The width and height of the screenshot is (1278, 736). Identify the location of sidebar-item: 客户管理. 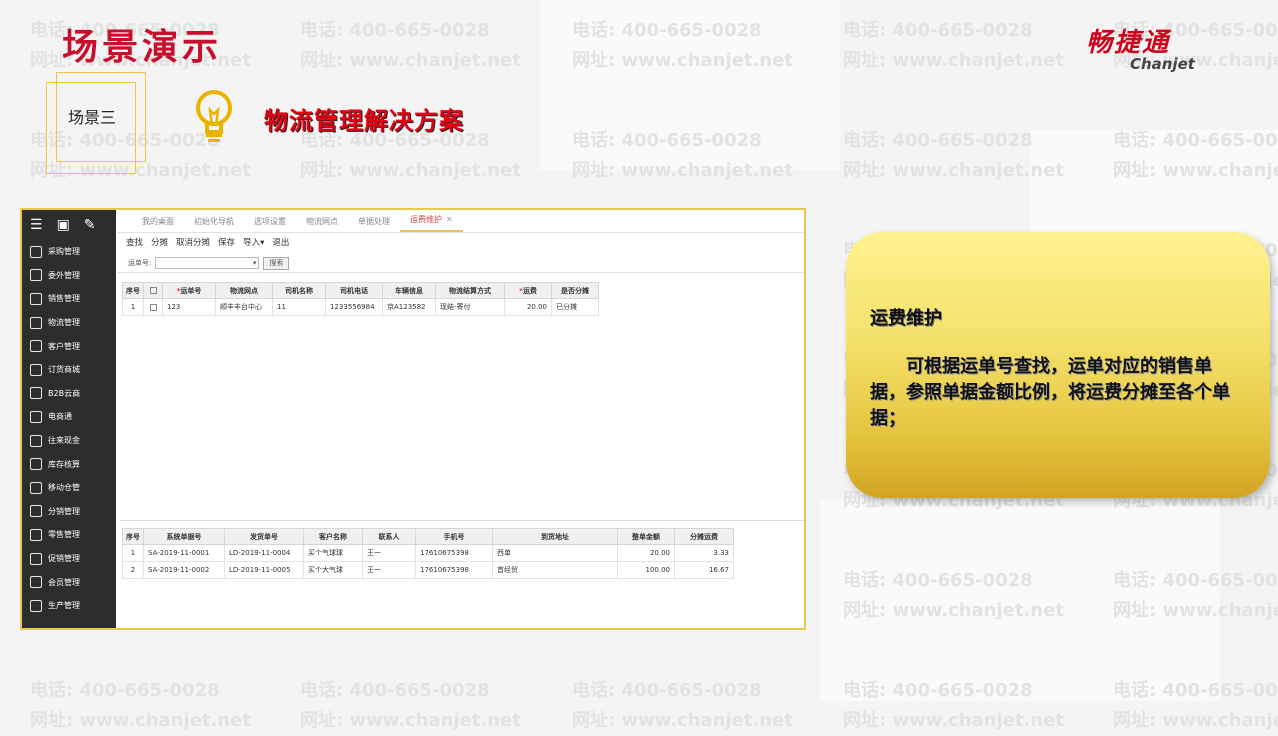
(69, 346).